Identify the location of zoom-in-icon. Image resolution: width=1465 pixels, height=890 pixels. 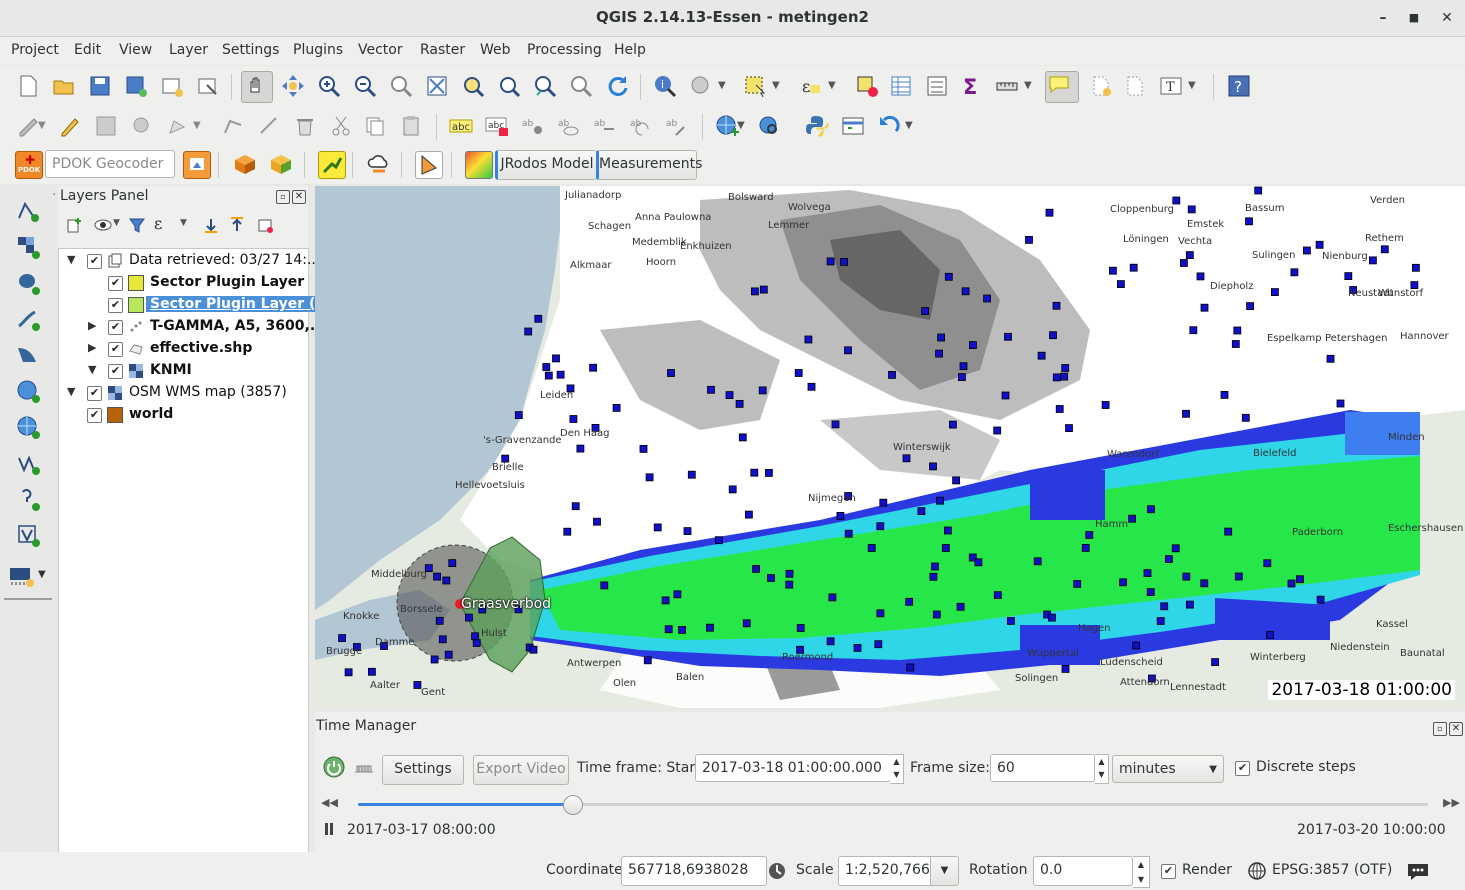
(329, 86).